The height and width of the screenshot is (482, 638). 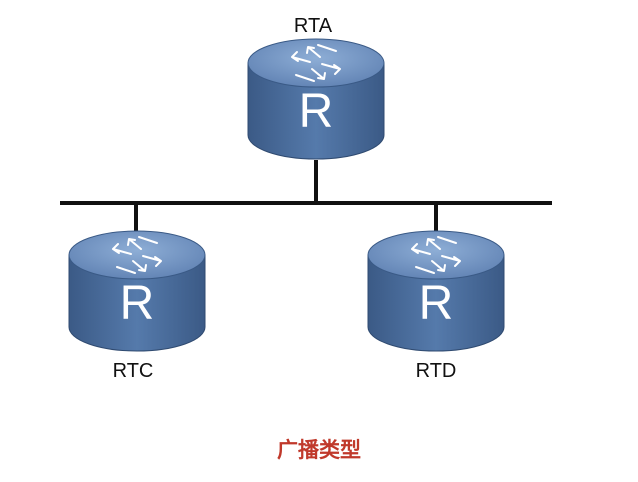 I want to click on router-label-rtc: RTC, so click(x=133, y=371).